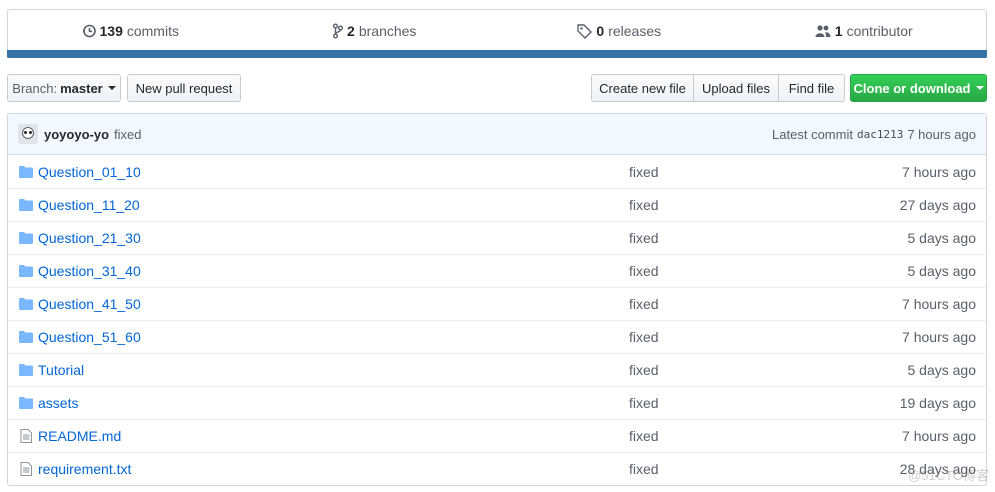  I want to click on git-branch-icon, so click(338, 30).